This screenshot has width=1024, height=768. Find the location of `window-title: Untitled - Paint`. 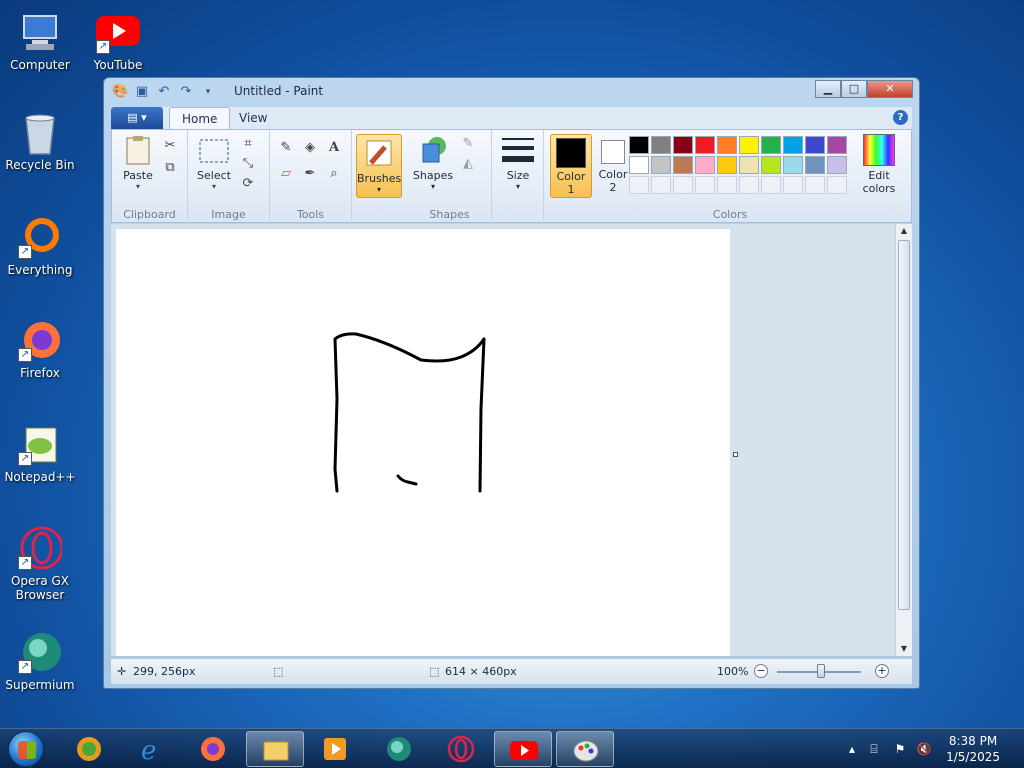

window-title: Untitled - Paint is located at coordinates (279, 91).